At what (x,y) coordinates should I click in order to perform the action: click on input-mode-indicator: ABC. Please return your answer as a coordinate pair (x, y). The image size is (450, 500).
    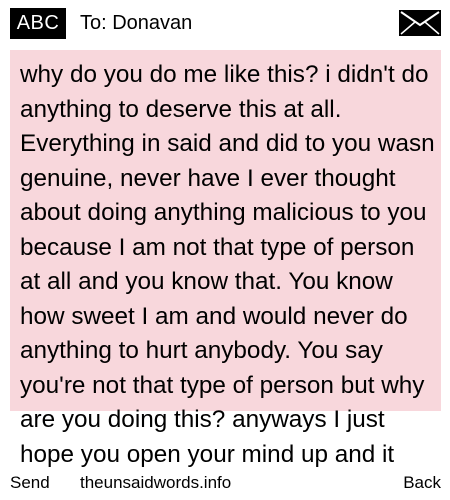
    Looking at the image, I should click on (38, 23).